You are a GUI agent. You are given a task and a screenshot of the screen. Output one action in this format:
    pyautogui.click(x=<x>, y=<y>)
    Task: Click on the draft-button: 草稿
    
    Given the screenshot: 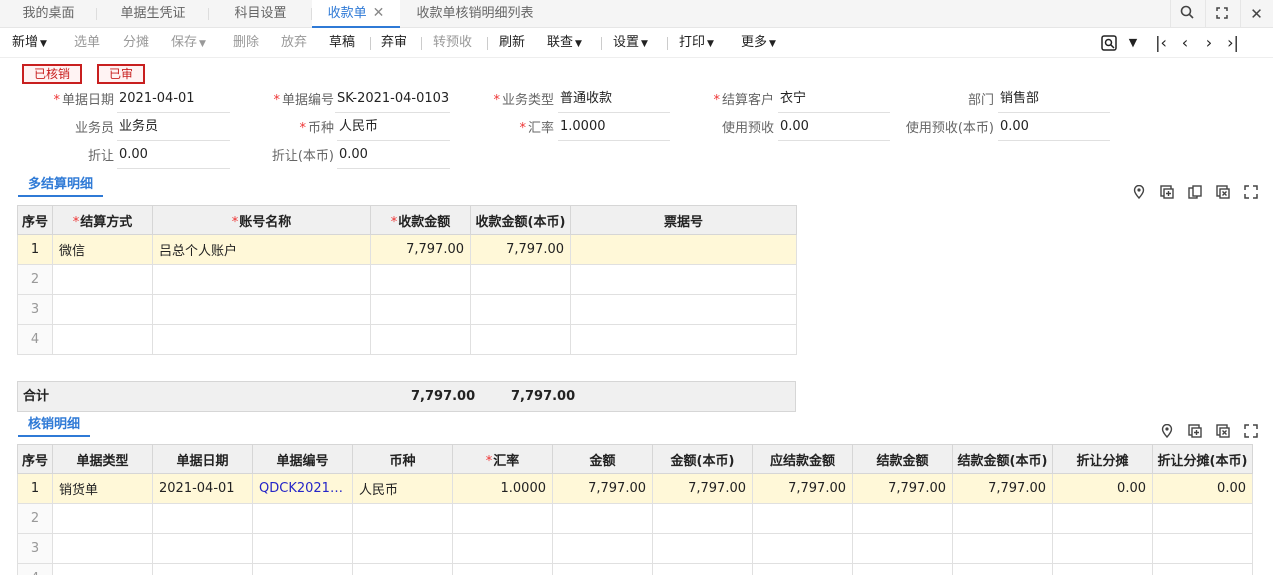 What is the action you would take?
    pyautogui.click(x=342, y=43)
    